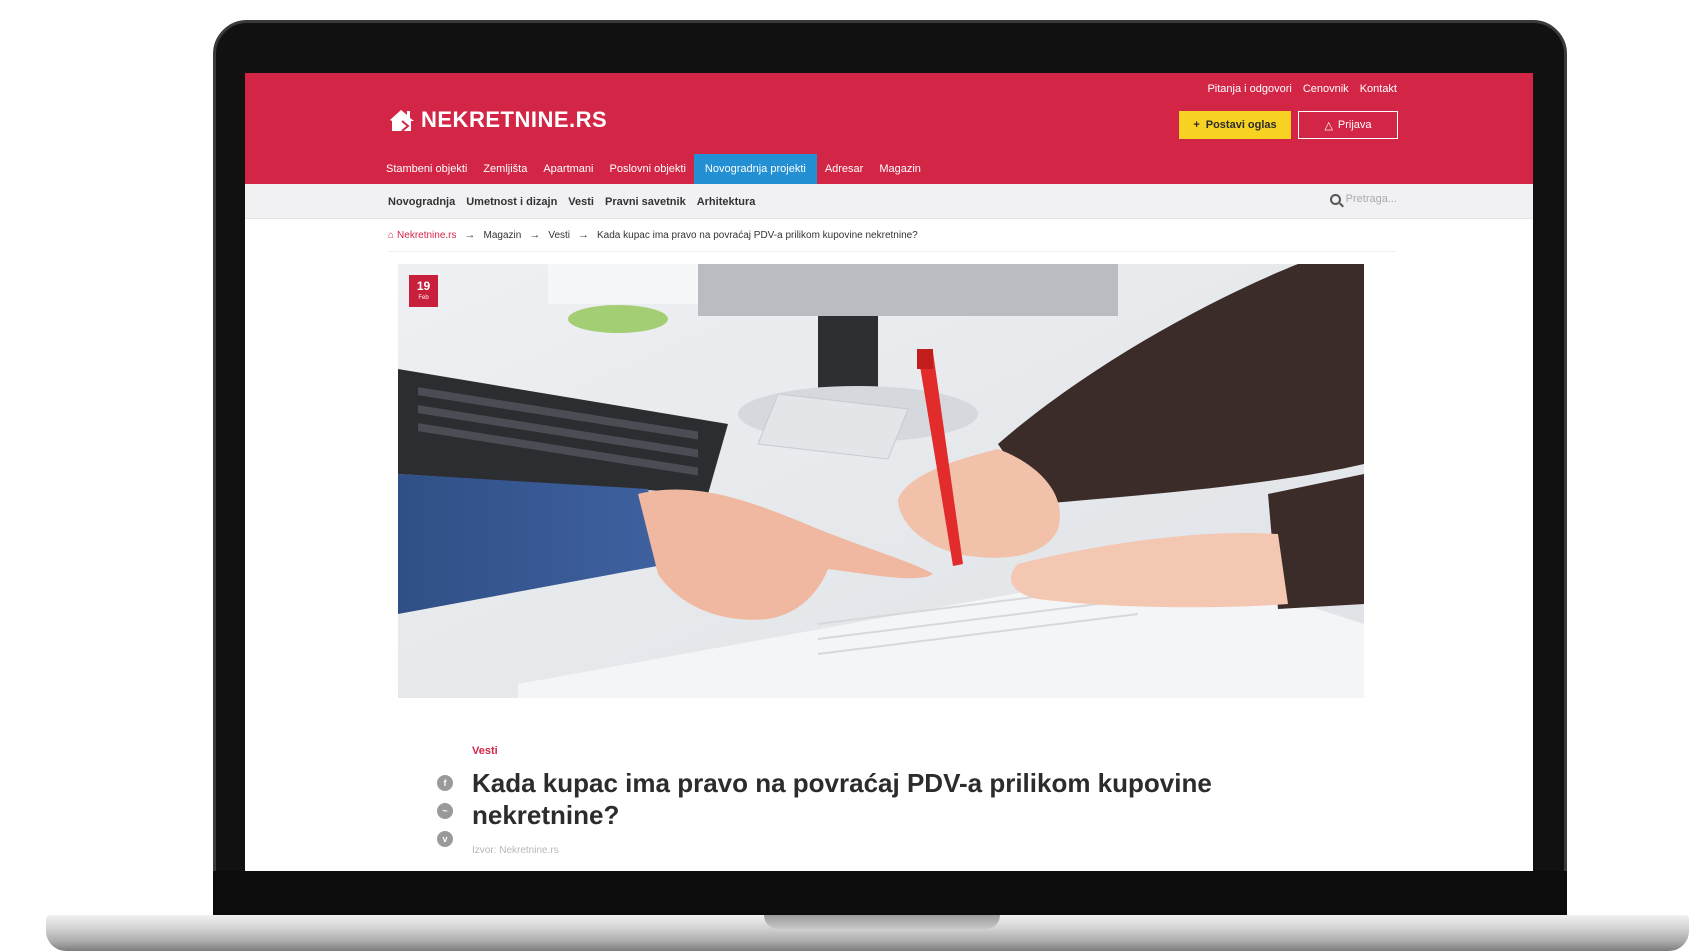  What do you see at coordinates (1249, 89) in the screenshot?
I see `top-link-faq: Pitanja i odgovori` at bounding box center [1249, 89].